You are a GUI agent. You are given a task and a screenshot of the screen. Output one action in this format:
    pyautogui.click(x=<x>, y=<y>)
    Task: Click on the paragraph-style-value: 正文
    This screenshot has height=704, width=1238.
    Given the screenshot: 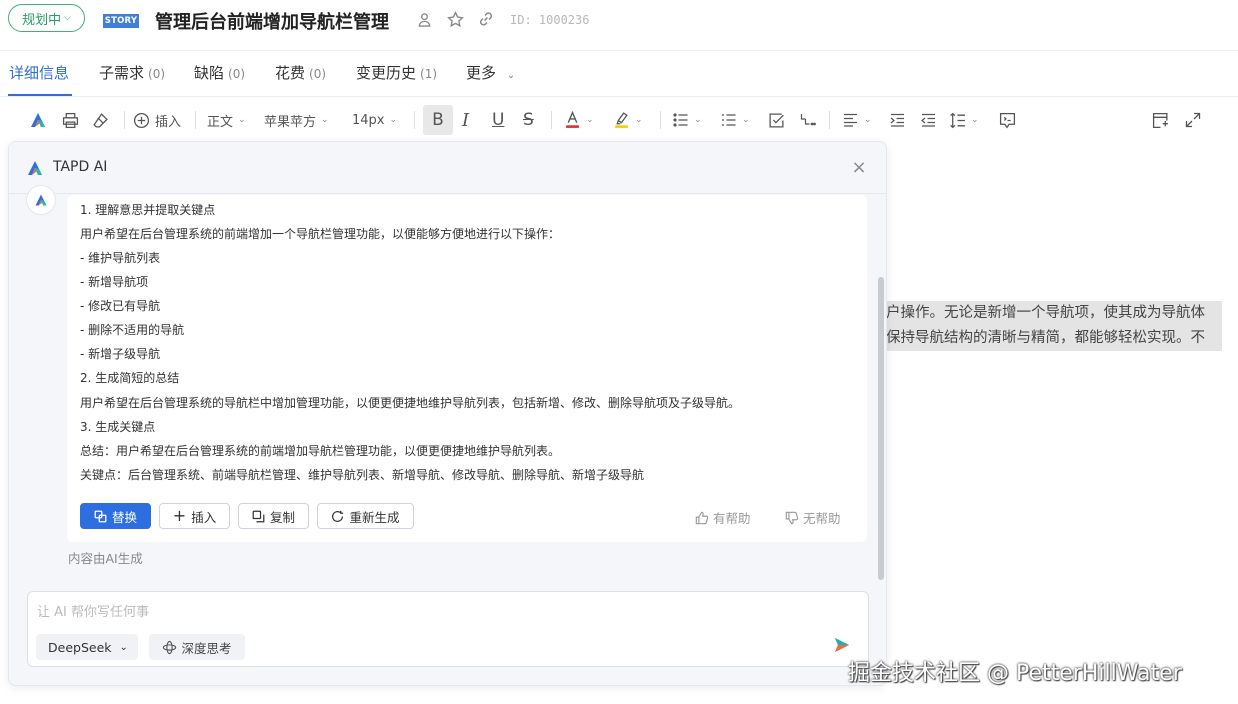 What is the action you would take?
    pyautogui.click(x=220, y=122)
    